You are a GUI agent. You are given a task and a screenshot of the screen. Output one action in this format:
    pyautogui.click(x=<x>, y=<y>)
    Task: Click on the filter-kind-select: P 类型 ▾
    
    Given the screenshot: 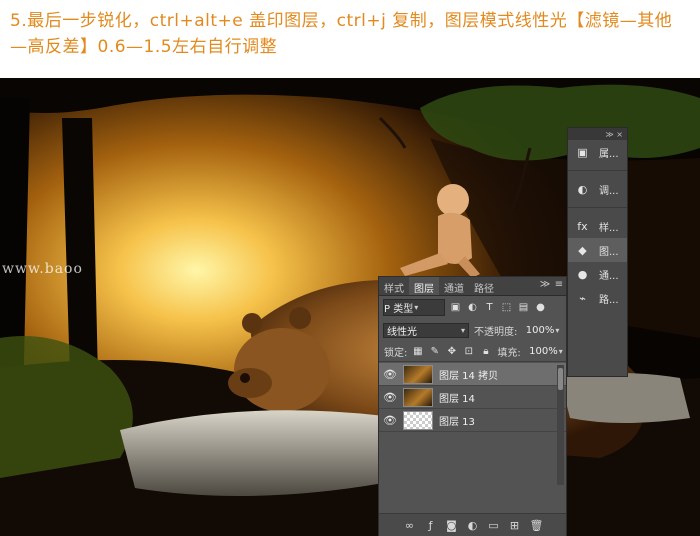 What is the action you would take?
    pyautogui.click(x=414, y=307)
    